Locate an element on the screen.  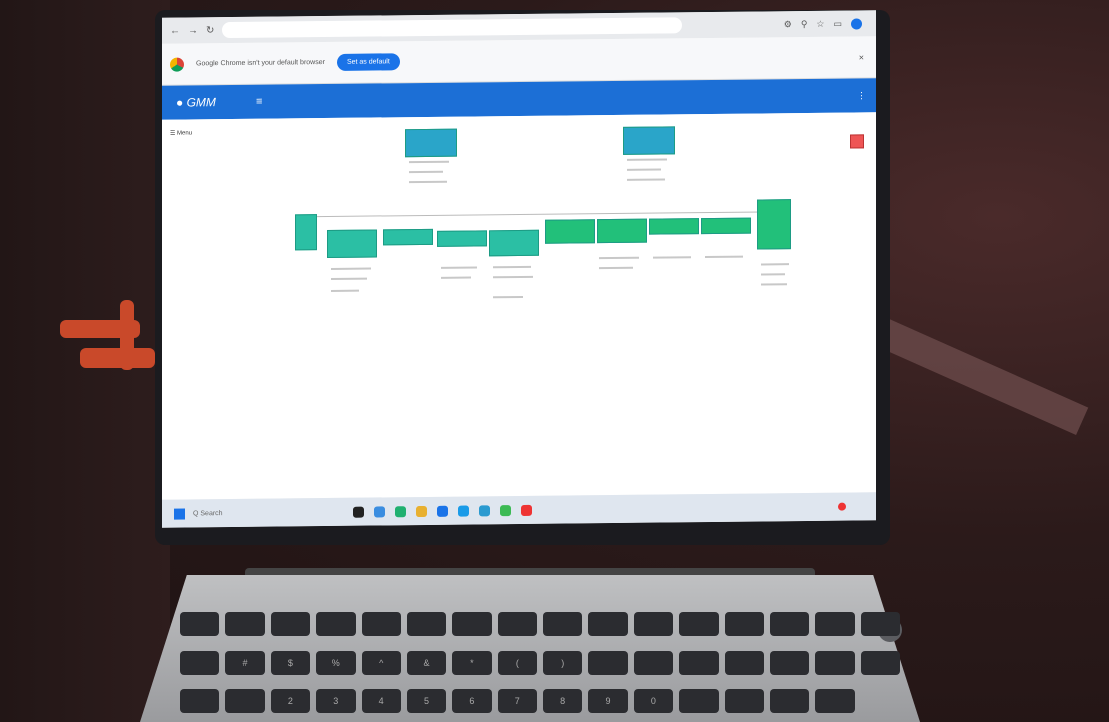
infobar-message: Google Chrome isn't your default browser is located at coordinates (260, 63).